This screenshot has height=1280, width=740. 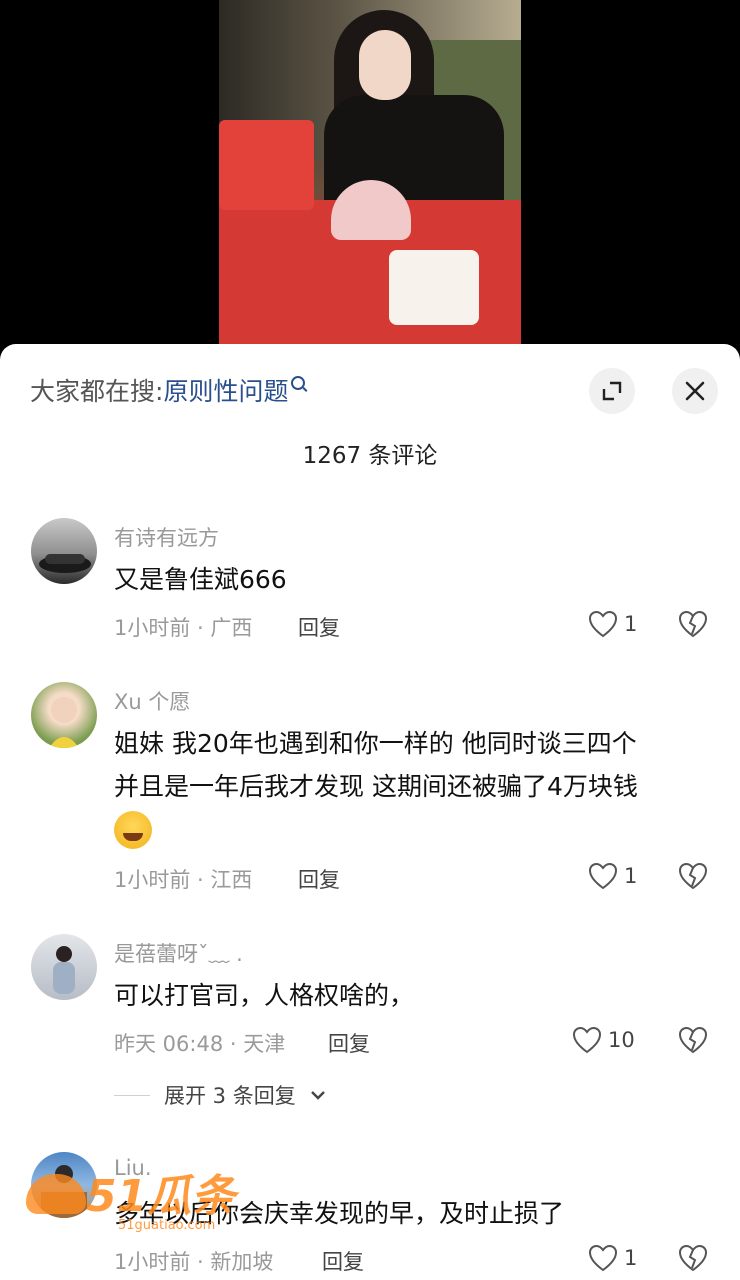 I want to click on comment-time-location: 1小时前 · 新加坡, so click(x=194, y=1262).